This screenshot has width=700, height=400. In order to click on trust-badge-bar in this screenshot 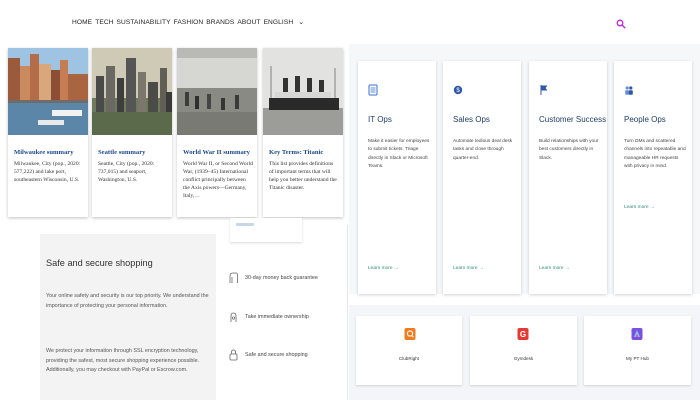, I will do `click(245, 224)`.